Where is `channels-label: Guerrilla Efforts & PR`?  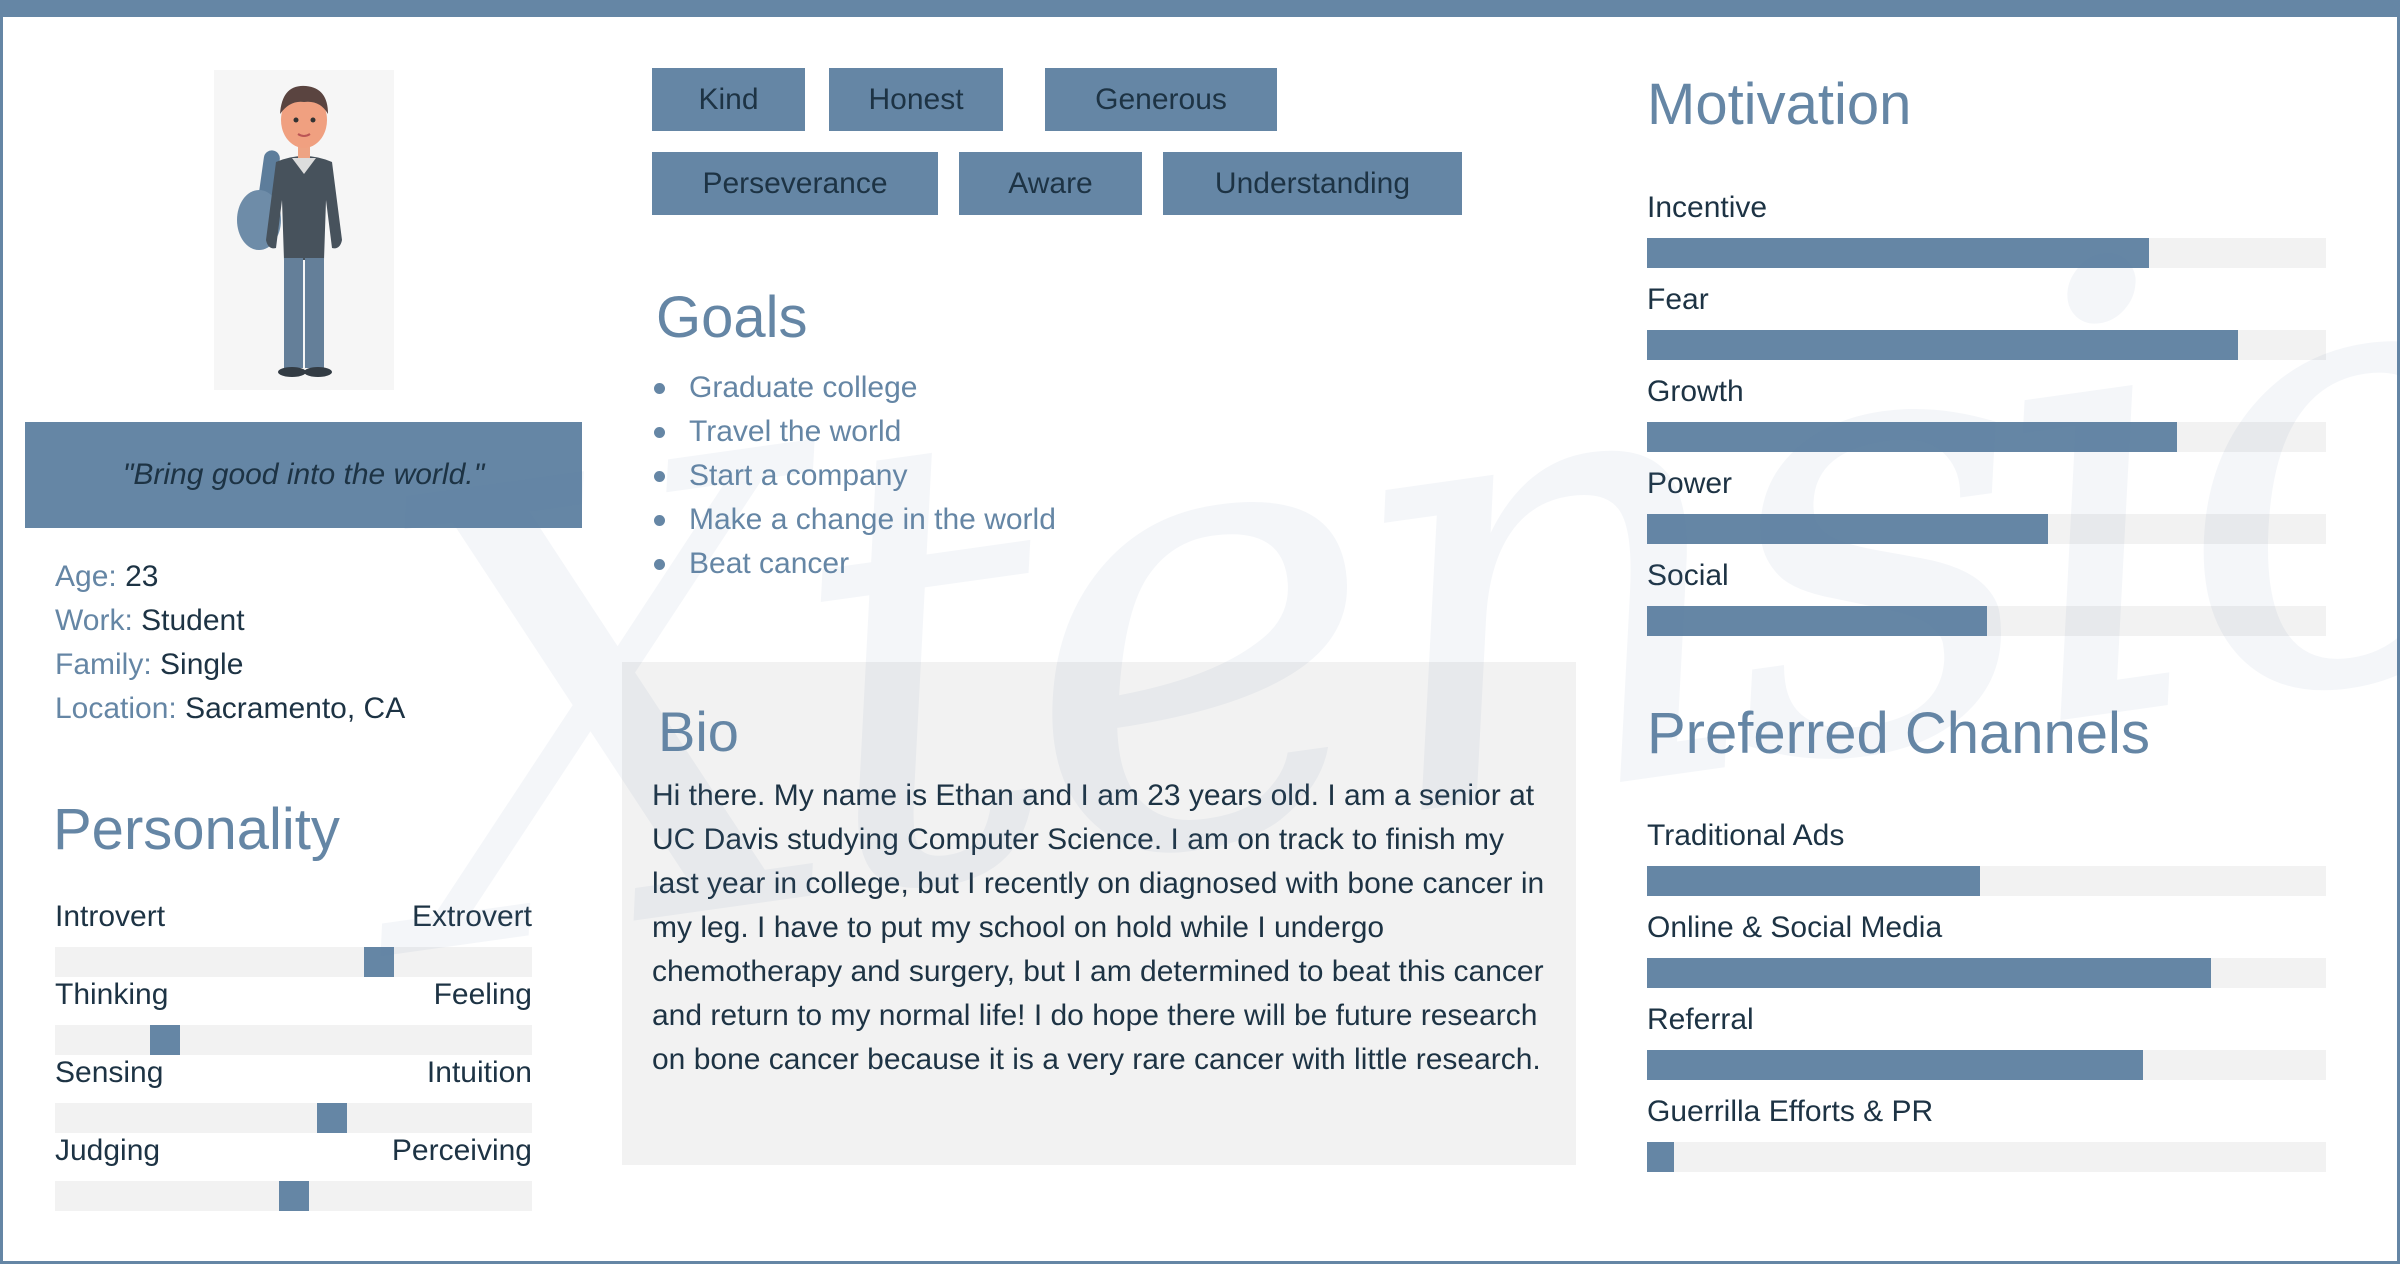
channels-label: Guerrilla Efforts & PR is located at coordinates (1790, 1111).